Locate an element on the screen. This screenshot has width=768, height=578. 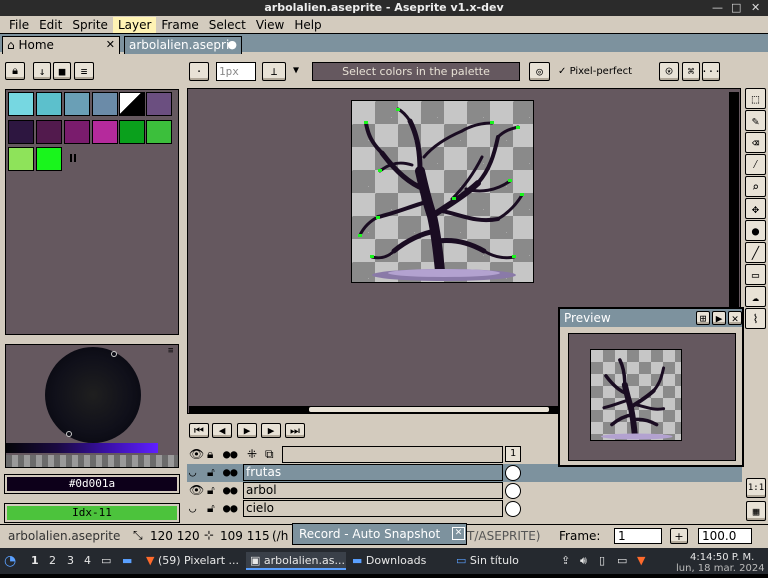
task-untitled: ▭ Sin título is located at coordinates (504, 561).